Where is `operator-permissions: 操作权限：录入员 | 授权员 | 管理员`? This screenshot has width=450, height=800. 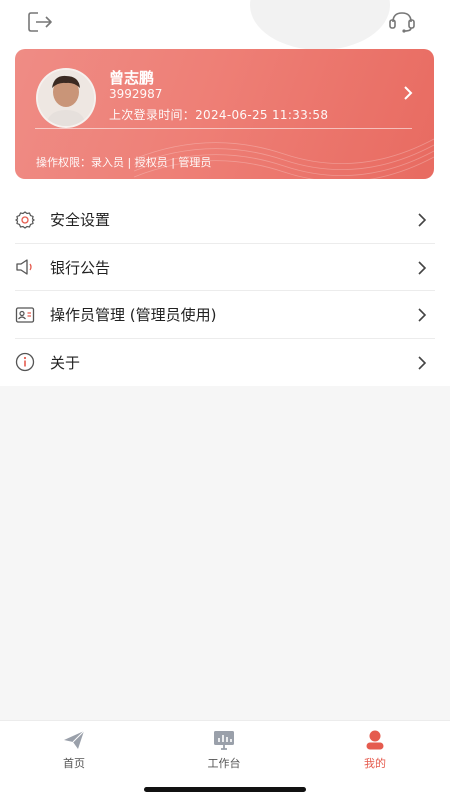
operator-permissions: 操作权限：录入员 | 授权员 | 管理员 is located at coordinates (124, 162).